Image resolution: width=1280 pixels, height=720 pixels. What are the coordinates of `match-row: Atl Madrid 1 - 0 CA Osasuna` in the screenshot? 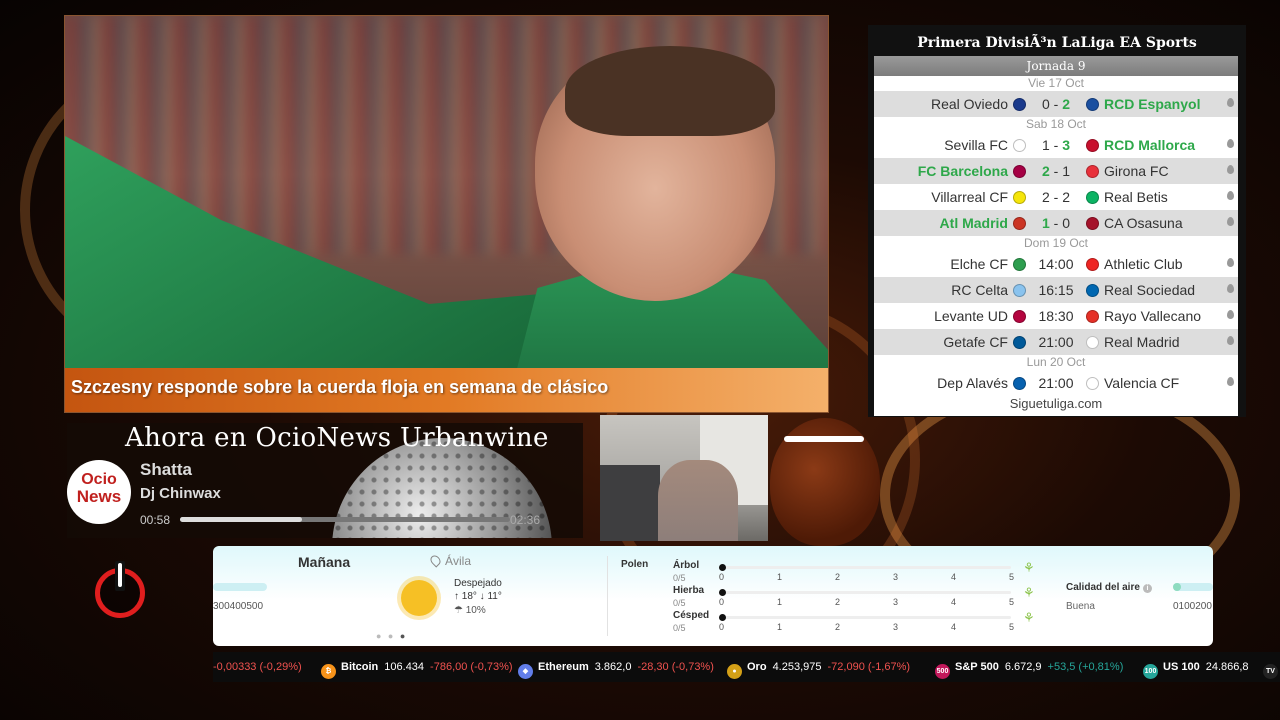 It's located at (1056, 223).